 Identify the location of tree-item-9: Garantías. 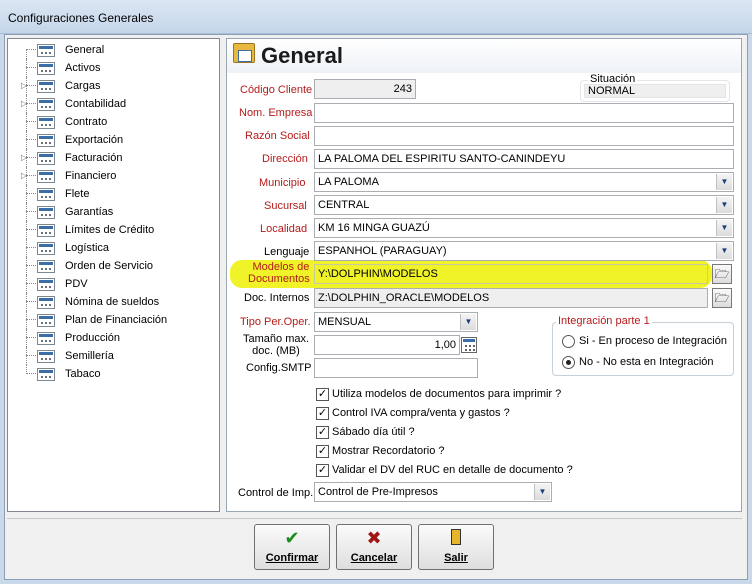
(113, 212).